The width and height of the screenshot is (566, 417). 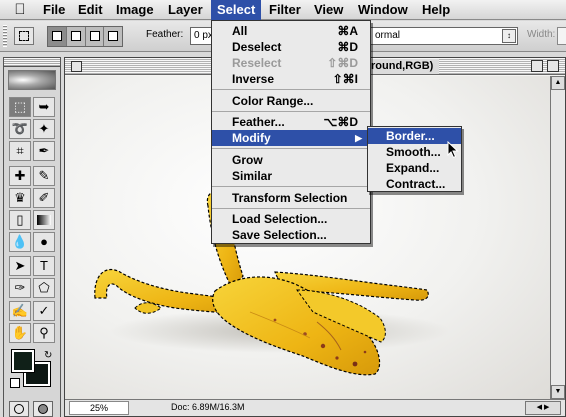 I want to click on zoom-box-icon, so click(x=537, y=66).